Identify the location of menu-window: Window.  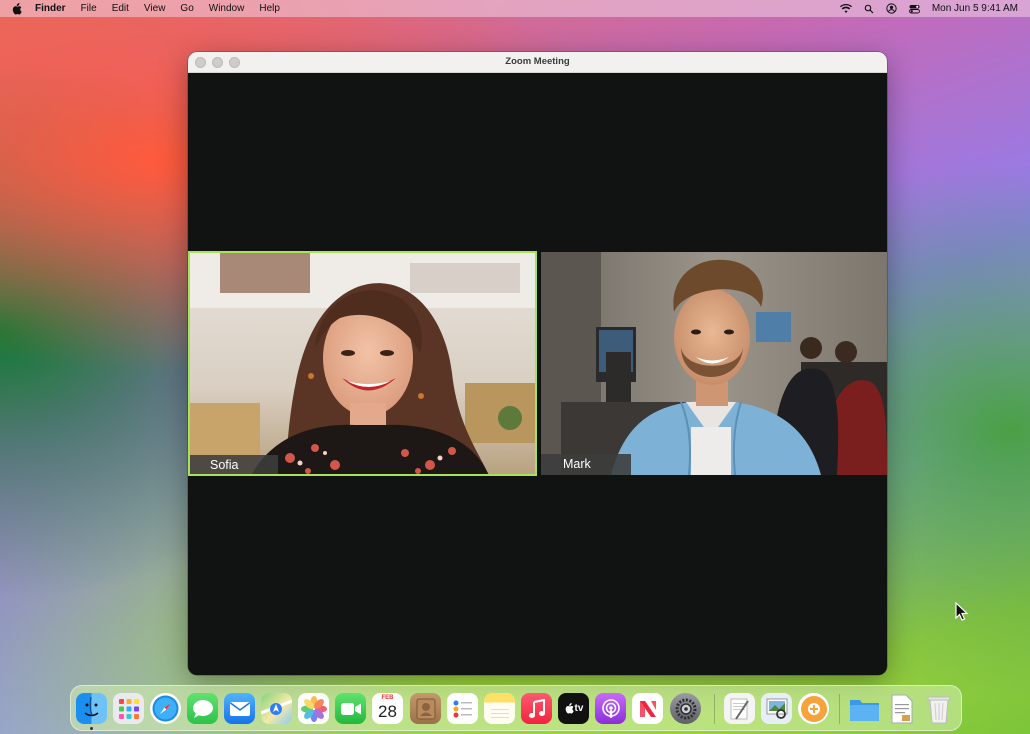
(227, 8).